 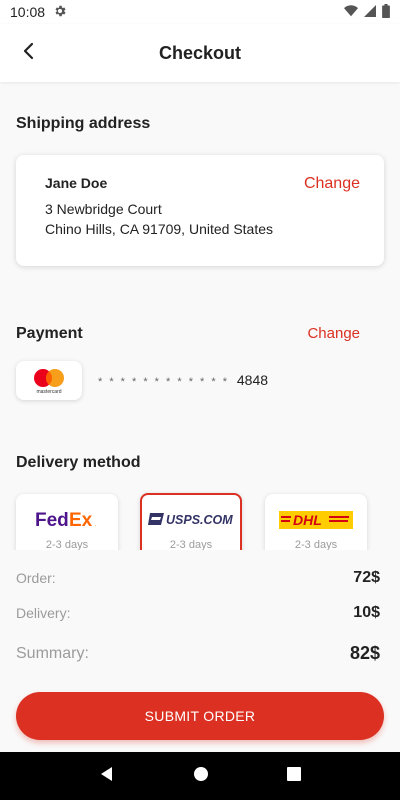 I want to click on svg-text: Fed, so click(x=52, y=520).